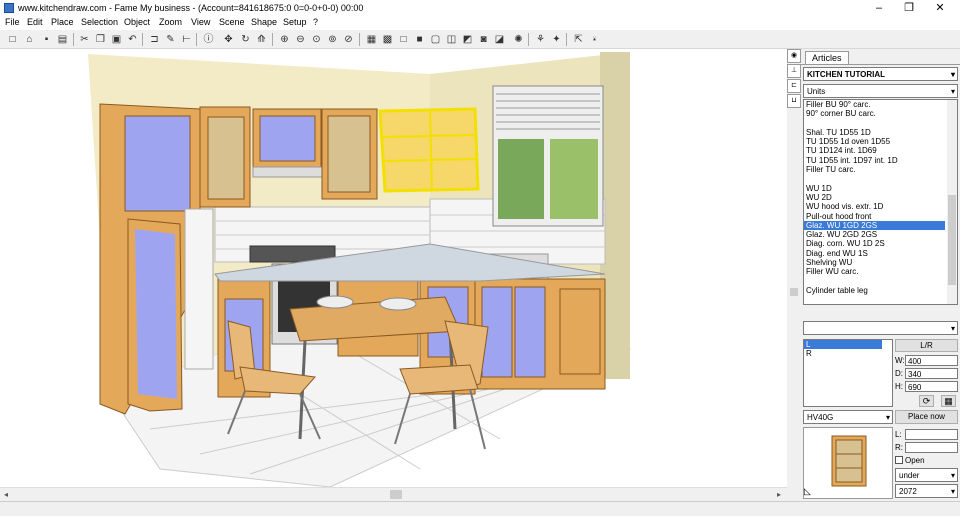 This screenshot has height=516, width=960. Describe the element at coordinates (880, 234) in the screenshot. I see `article-list-item: Glaz. WU 2GD 2GS` at that location.